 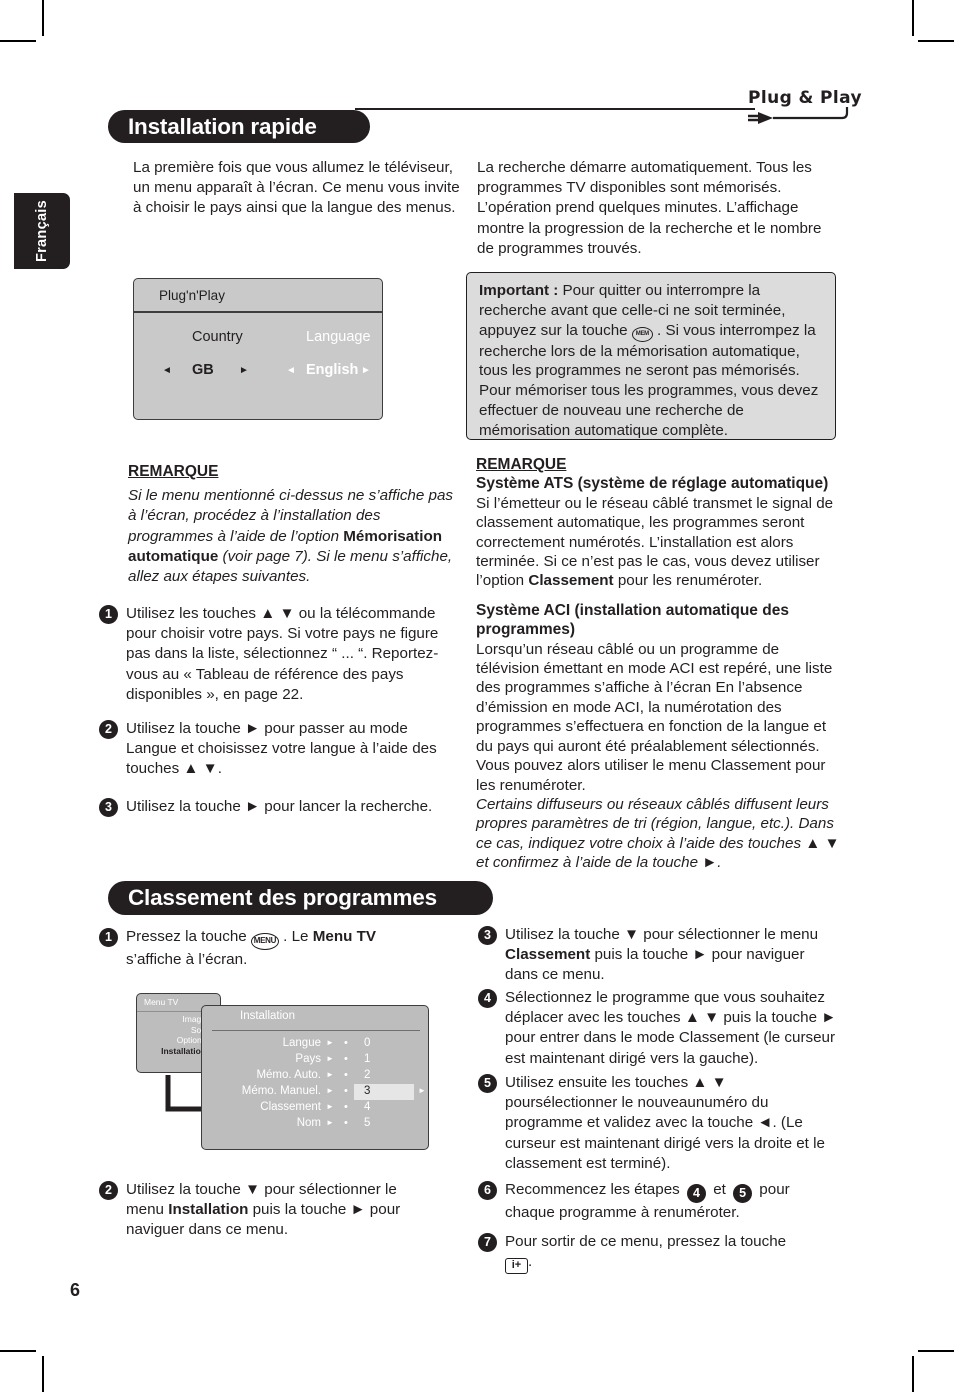 What do you see at coordinates (171, 1019) in the screenshot?
I see `menu-tv-item-image: Image` at bounding box center [171, 1019].